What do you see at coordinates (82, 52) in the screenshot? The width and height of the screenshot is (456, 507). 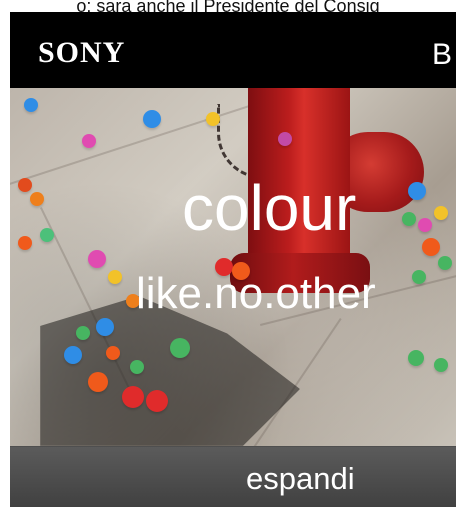 I see `sony-logo: SONY` at bounding box center [82, 52].